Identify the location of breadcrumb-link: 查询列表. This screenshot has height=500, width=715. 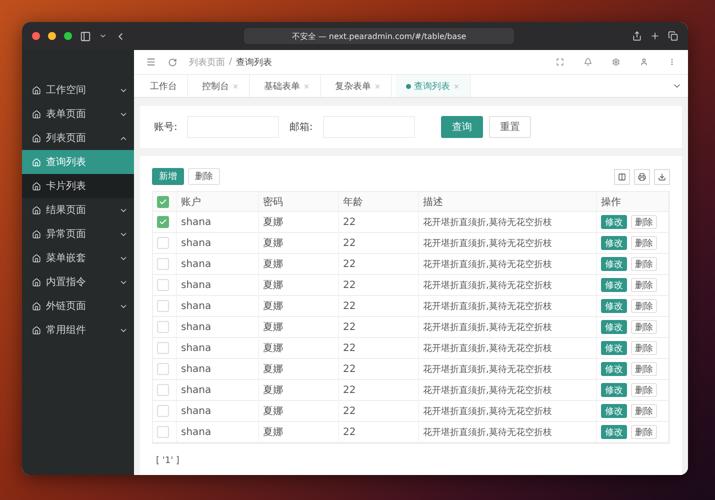
(254, 62).